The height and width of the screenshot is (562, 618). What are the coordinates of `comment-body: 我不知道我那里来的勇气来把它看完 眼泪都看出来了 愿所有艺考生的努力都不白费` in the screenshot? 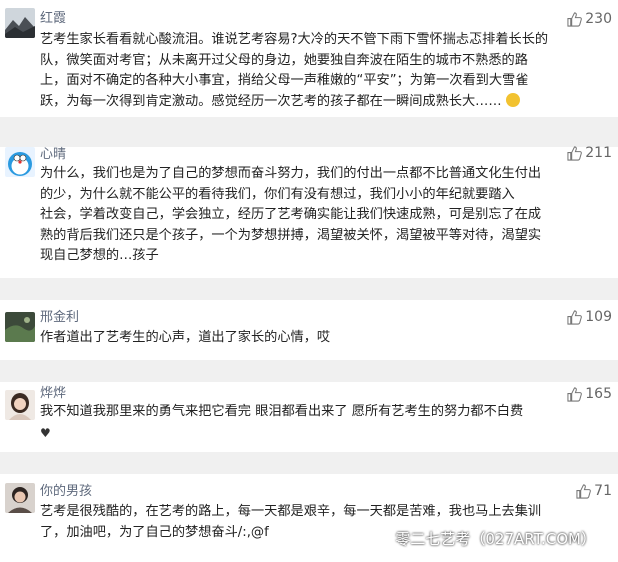 It's located at (282, 411).